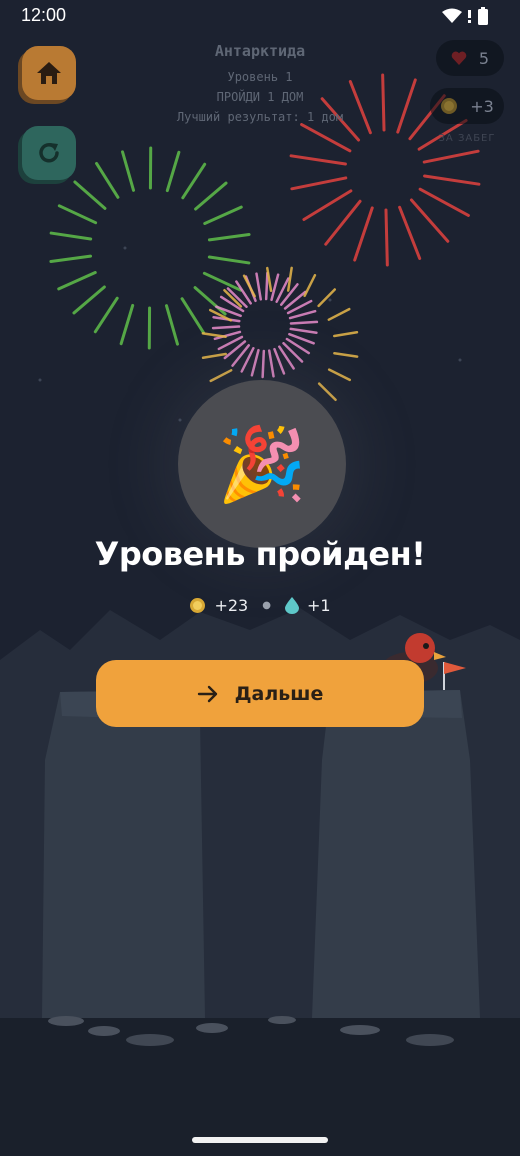 This screenshot has height=1156, width=520. I want to click on level-best: Лучший результат: 1 дом, so click(260, 117).